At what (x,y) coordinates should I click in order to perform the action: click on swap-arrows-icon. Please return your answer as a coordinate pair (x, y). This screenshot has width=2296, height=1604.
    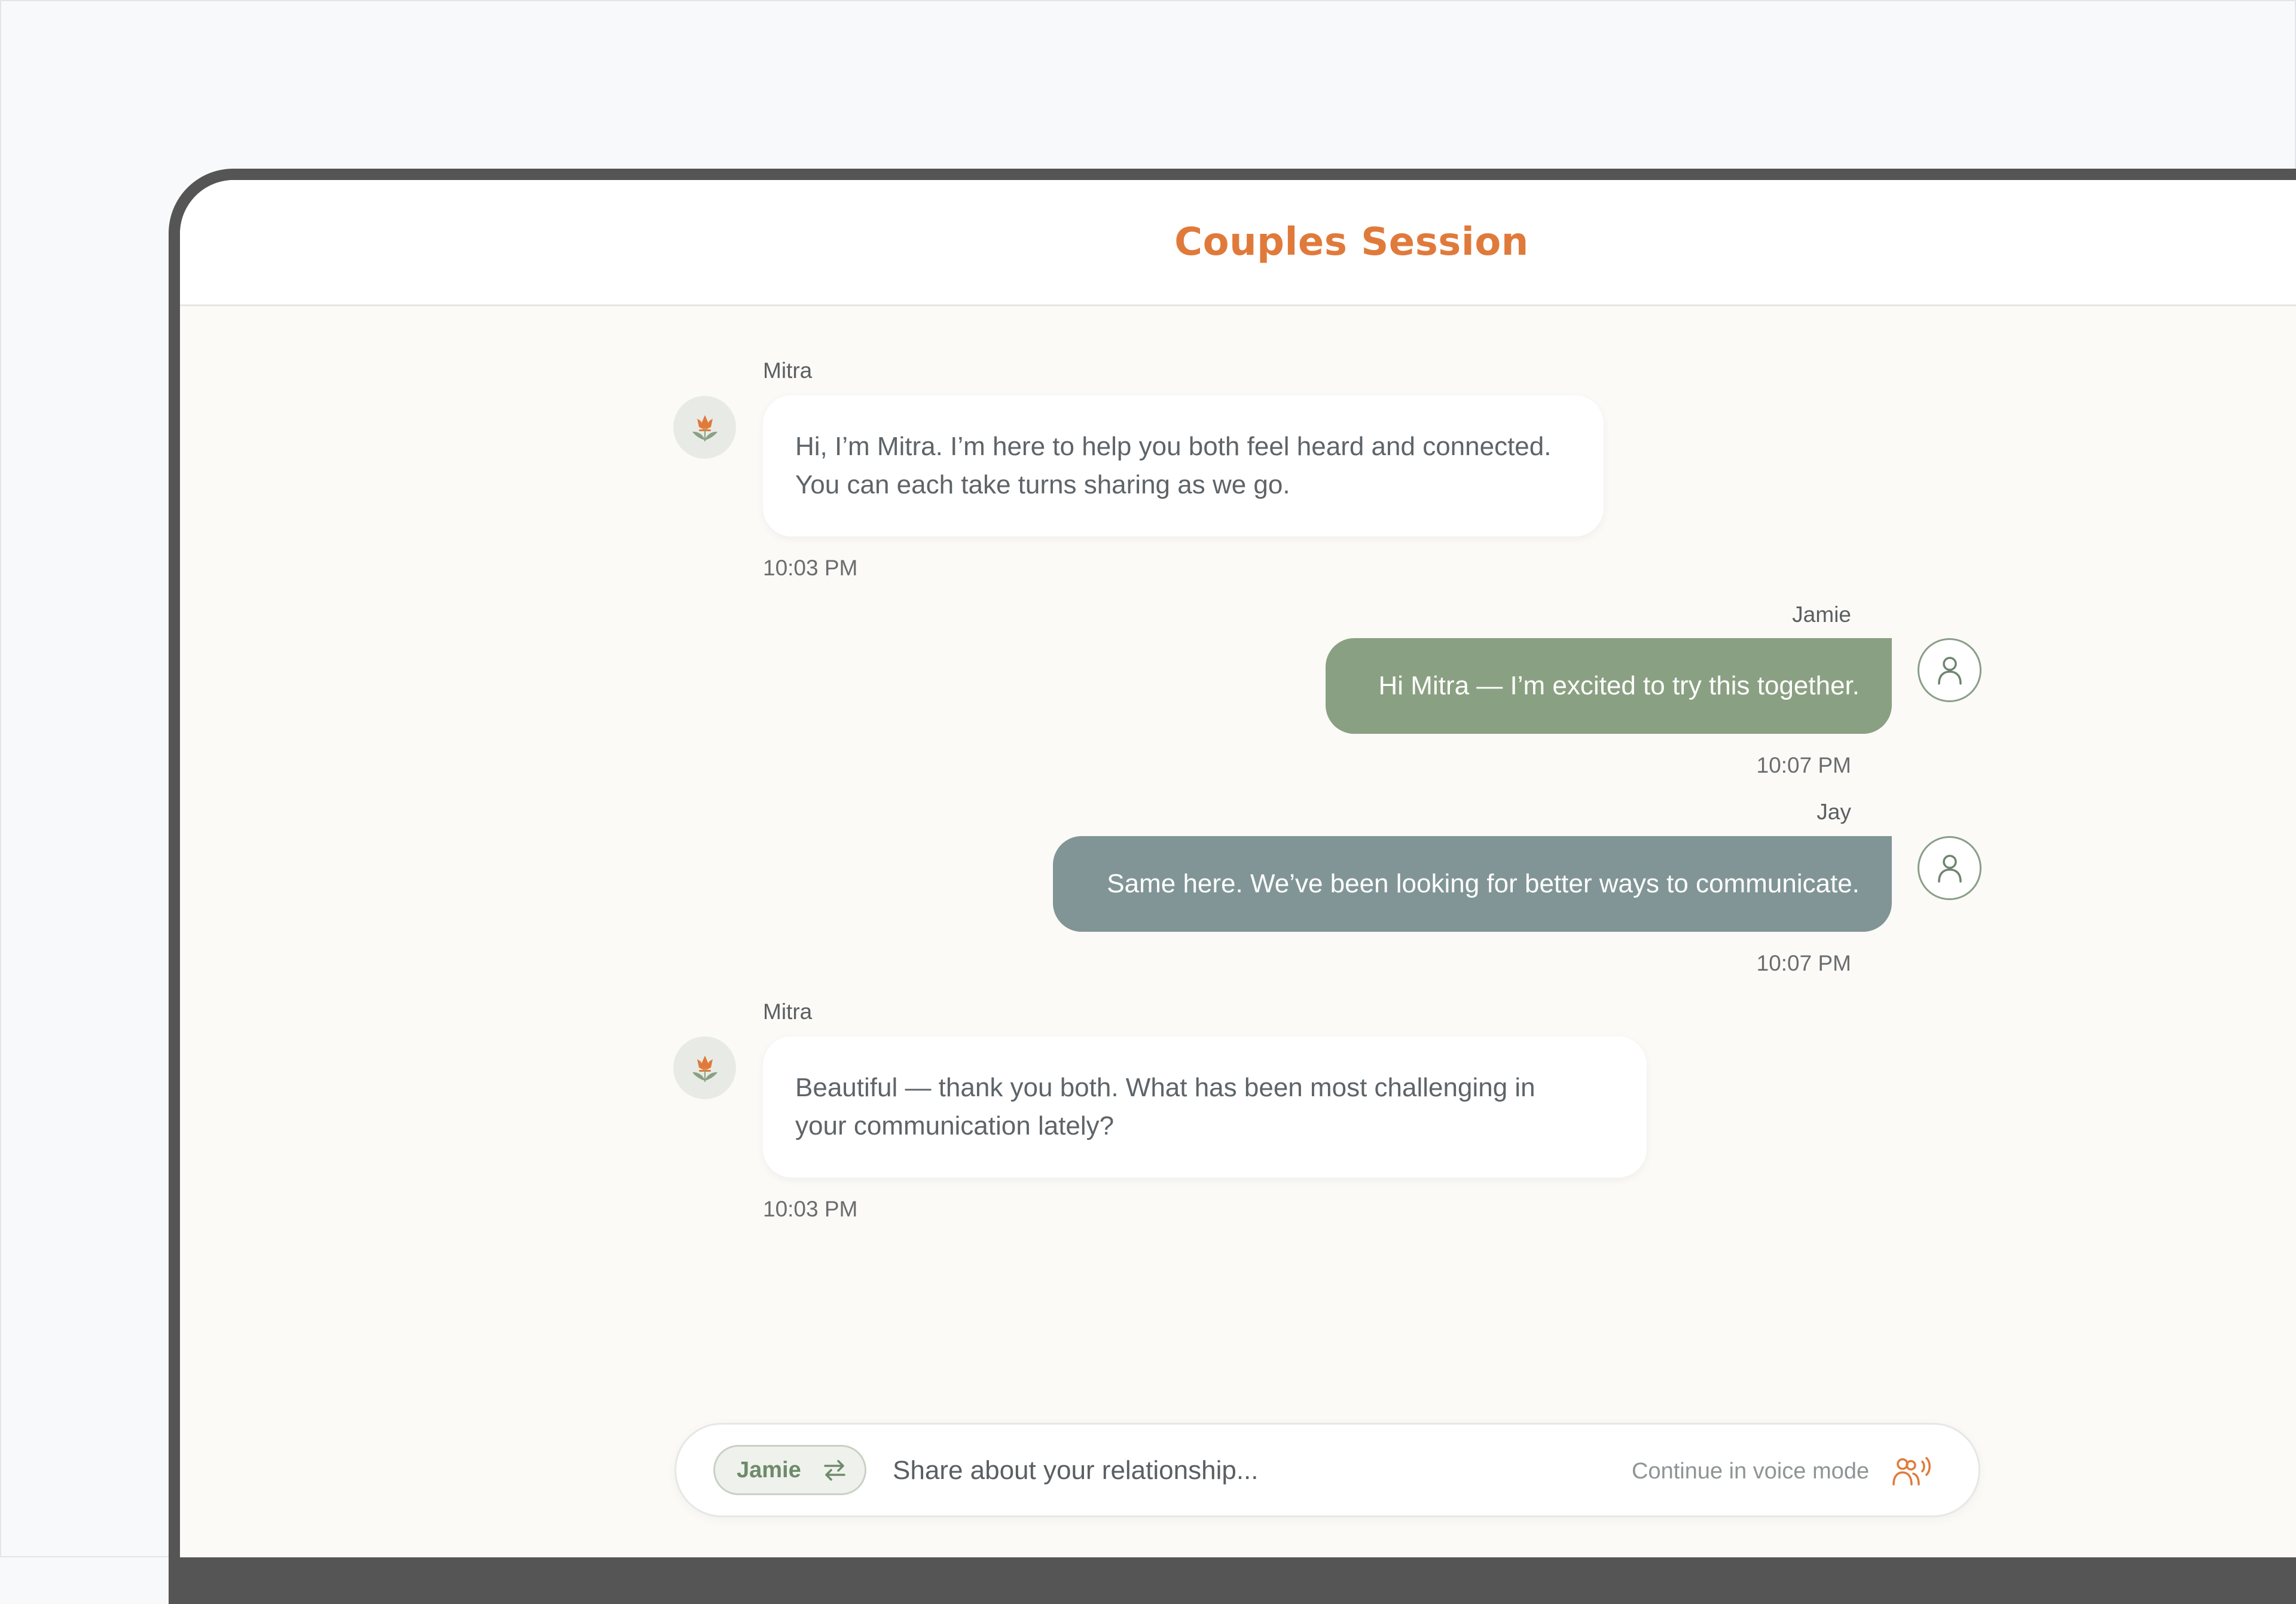
    Looking at the image, I should click on (834, 1470).